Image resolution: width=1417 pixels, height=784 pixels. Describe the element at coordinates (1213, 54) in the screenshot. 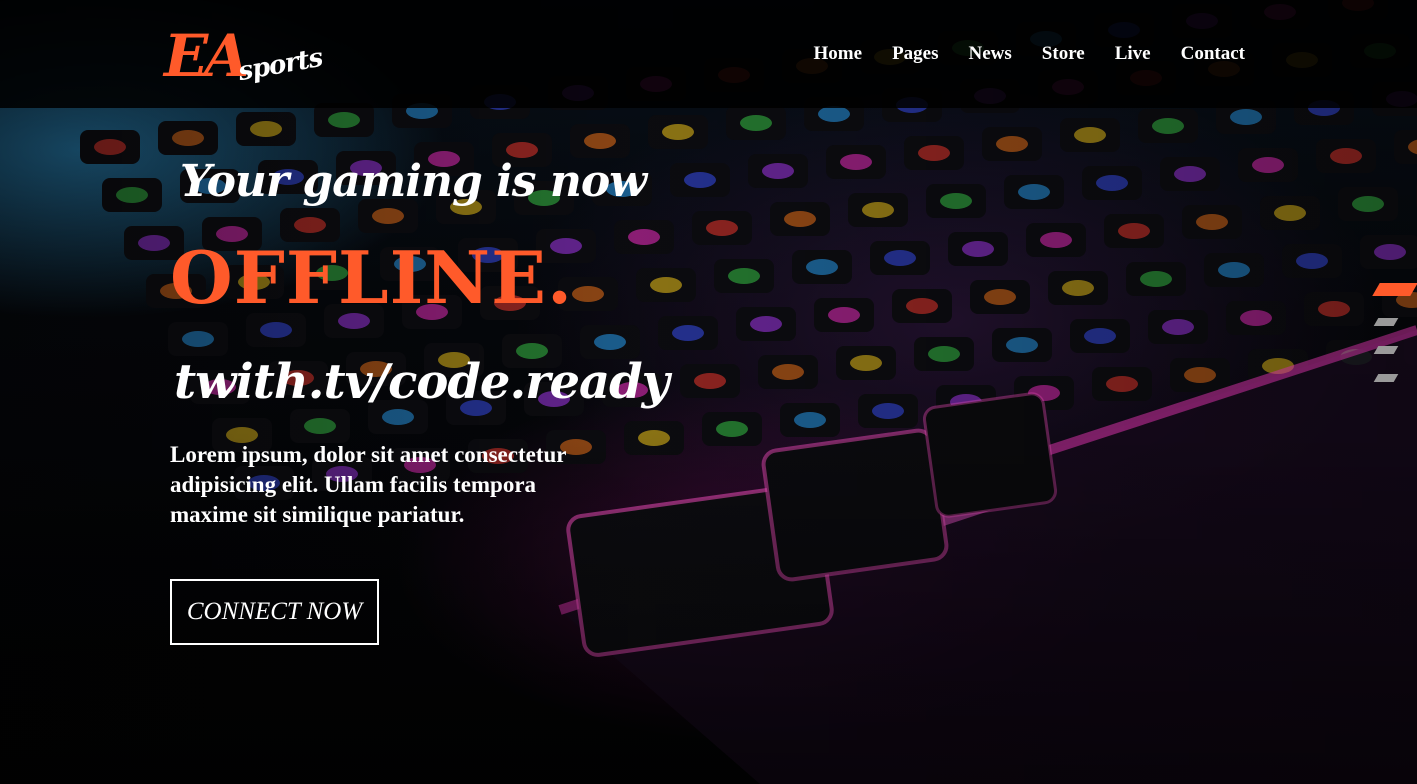

I see `nav-item-contact: Contact` at that location.